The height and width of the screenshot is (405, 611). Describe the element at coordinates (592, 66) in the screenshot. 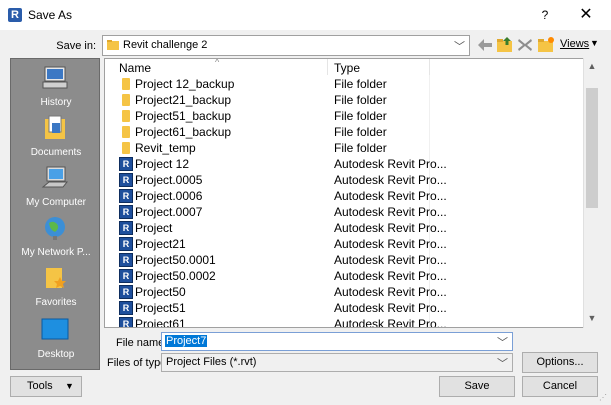

I see `scroll-up-icon: ▲` at that location.